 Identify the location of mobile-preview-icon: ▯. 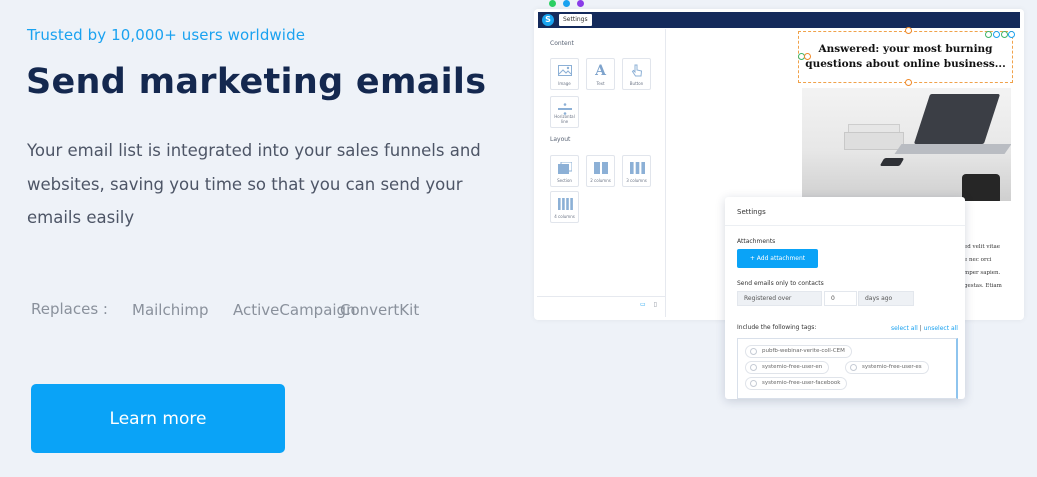
(655, 304).